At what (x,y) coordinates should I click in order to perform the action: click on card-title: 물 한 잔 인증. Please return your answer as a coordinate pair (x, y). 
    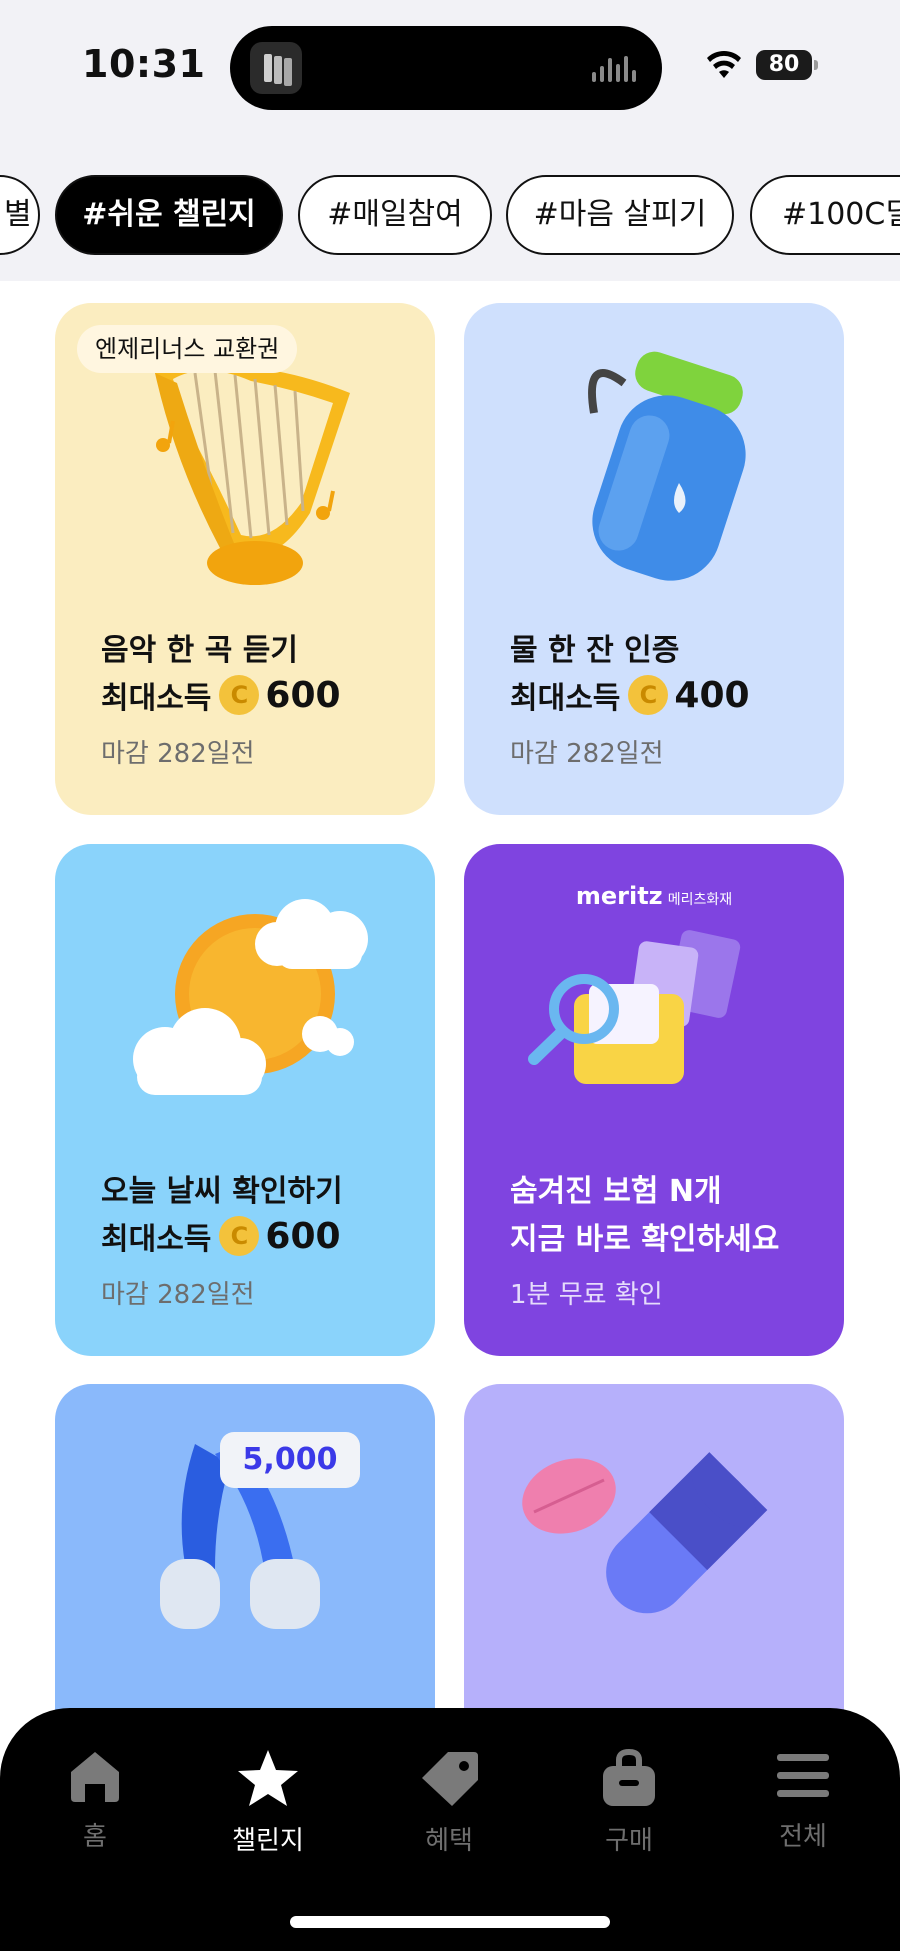
    Looking at the image, I should click on (595, 650).